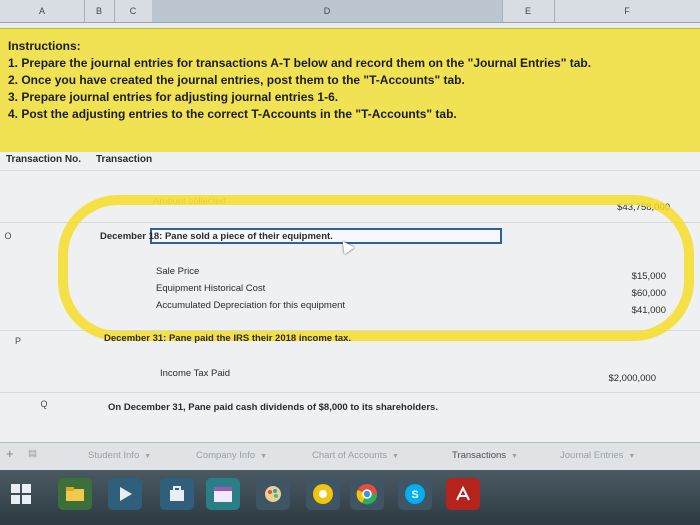 This screenshot has width=700, height=525. I want to click on amount-collected-label: Amount collected, so click(189, 201).